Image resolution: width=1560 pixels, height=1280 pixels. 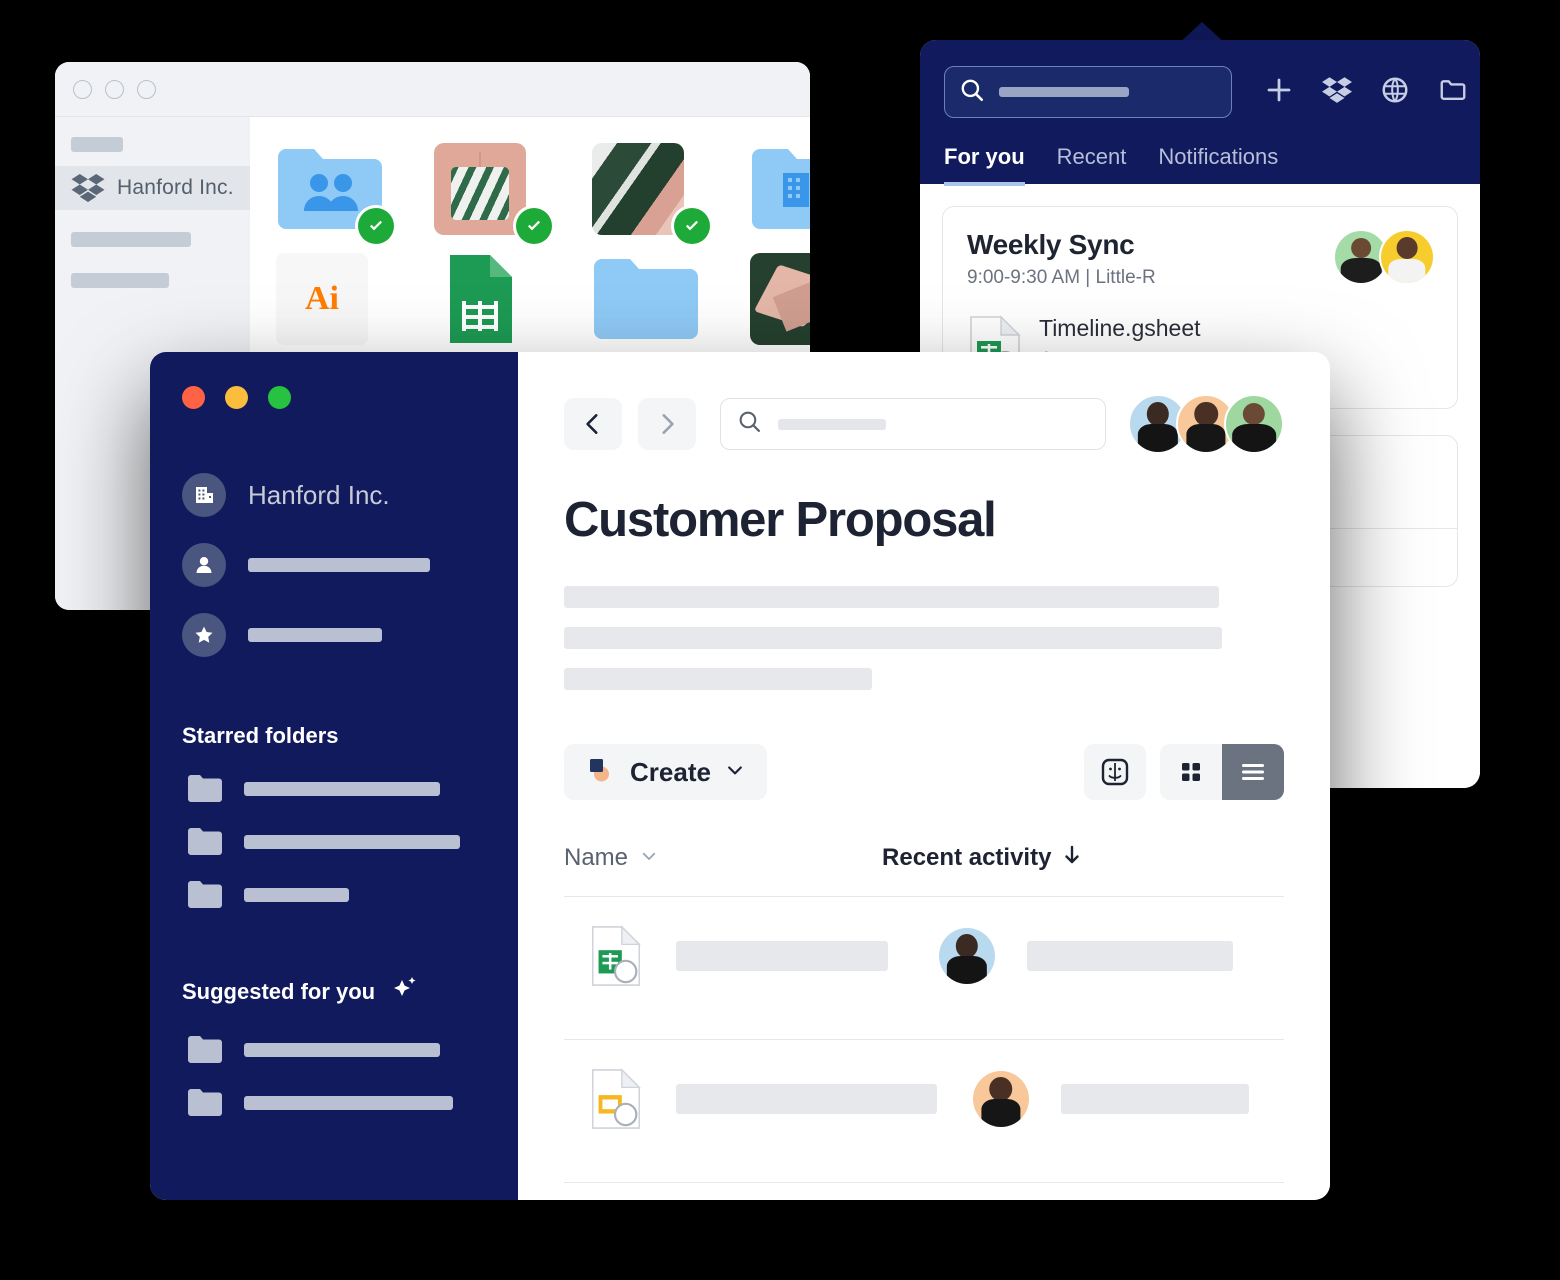 What do you see at coordinates (204, 565) in the screenshot?
I see `person-icon` at bounding box center [204, 565].